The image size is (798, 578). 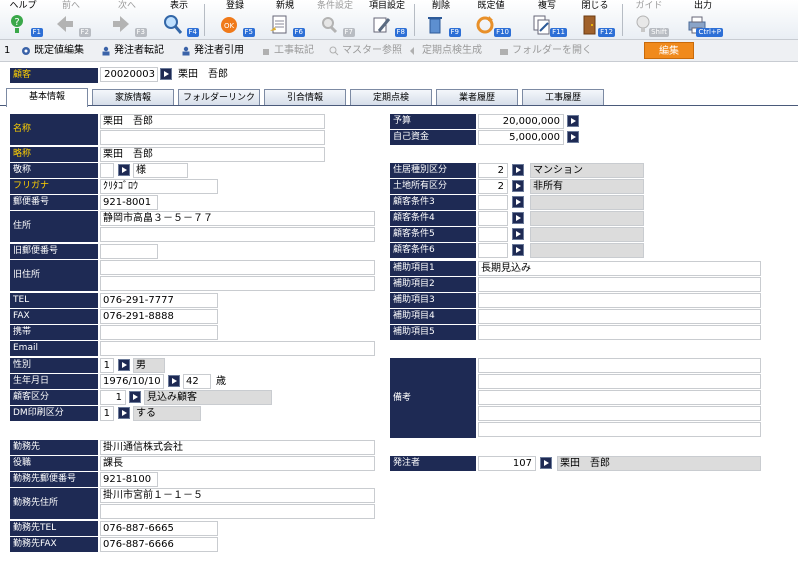 What do you see at coordinates (518, 250) in the screenshot?
I see `customer-condition-6-lookup-button` at bounding box center [518, 250].